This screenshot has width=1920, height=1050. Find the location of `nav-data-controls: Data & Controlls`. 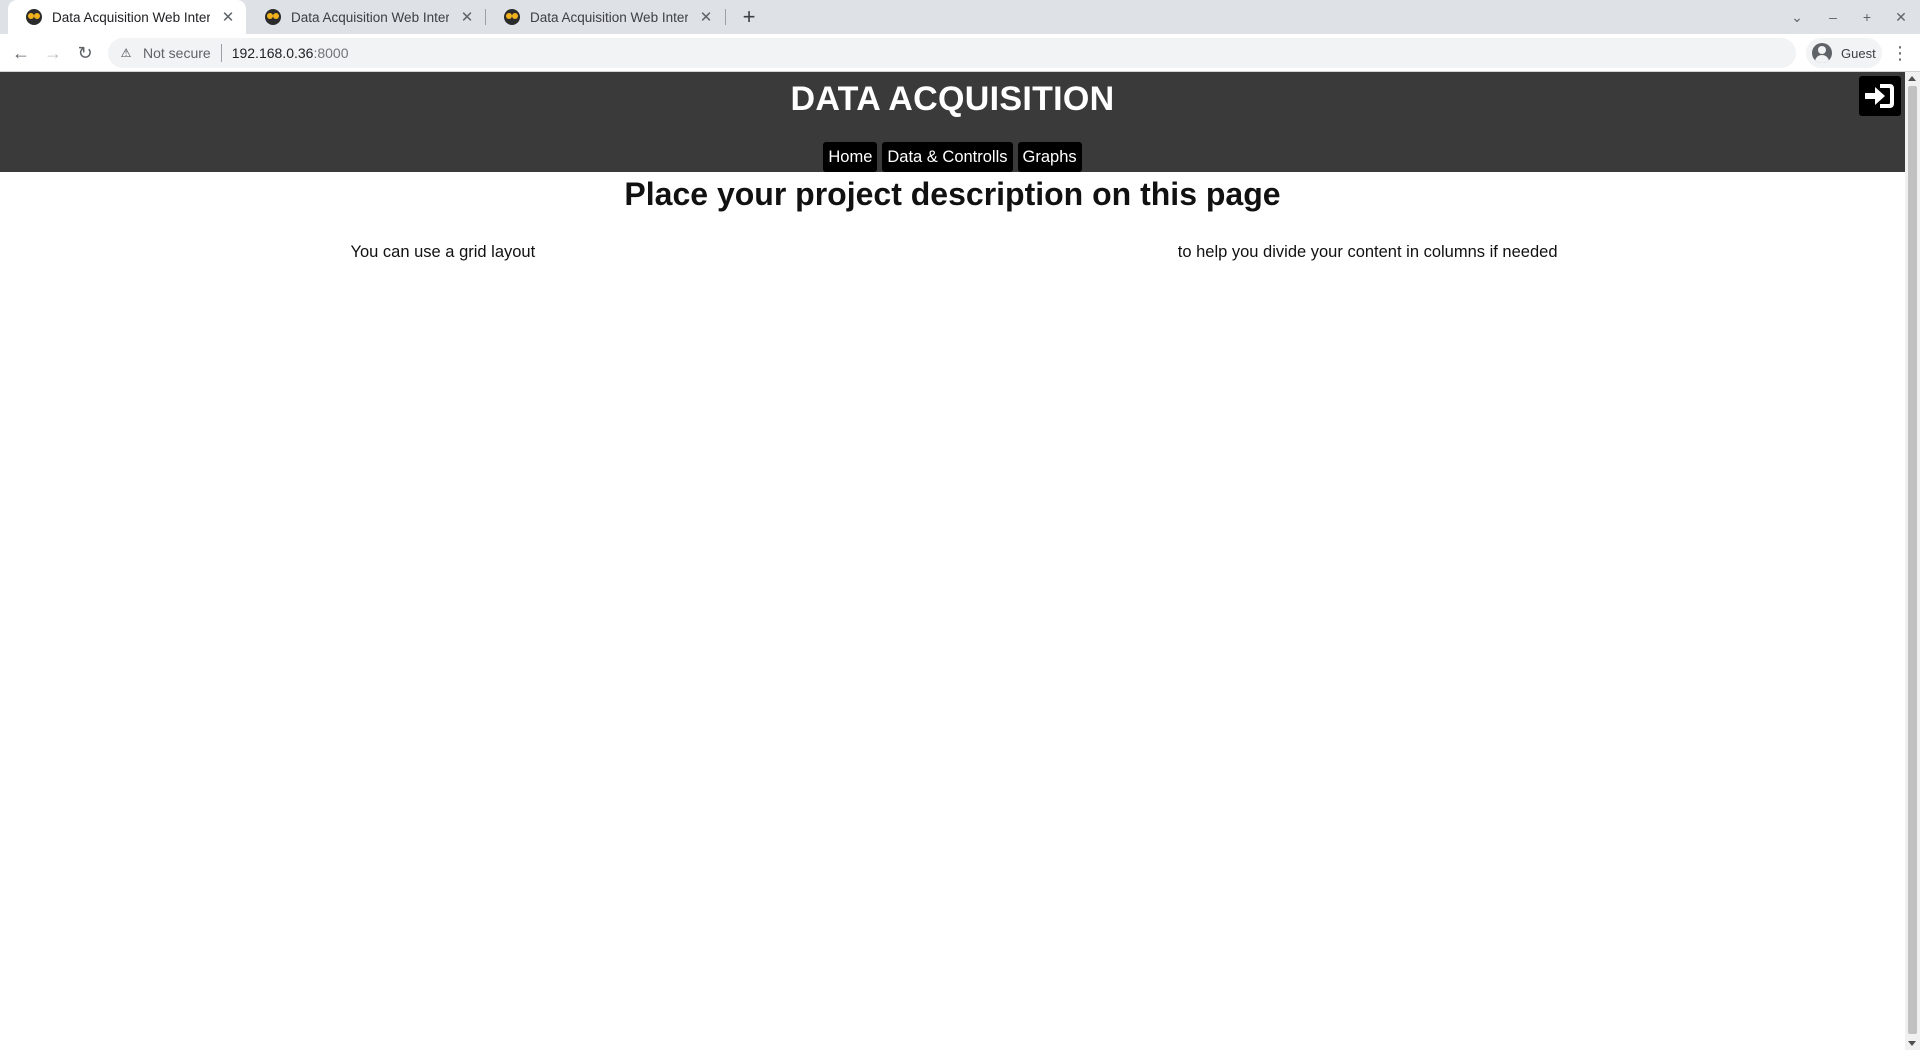

nav-data-controls: Data & Controlls is located at coordinates (947, 157).